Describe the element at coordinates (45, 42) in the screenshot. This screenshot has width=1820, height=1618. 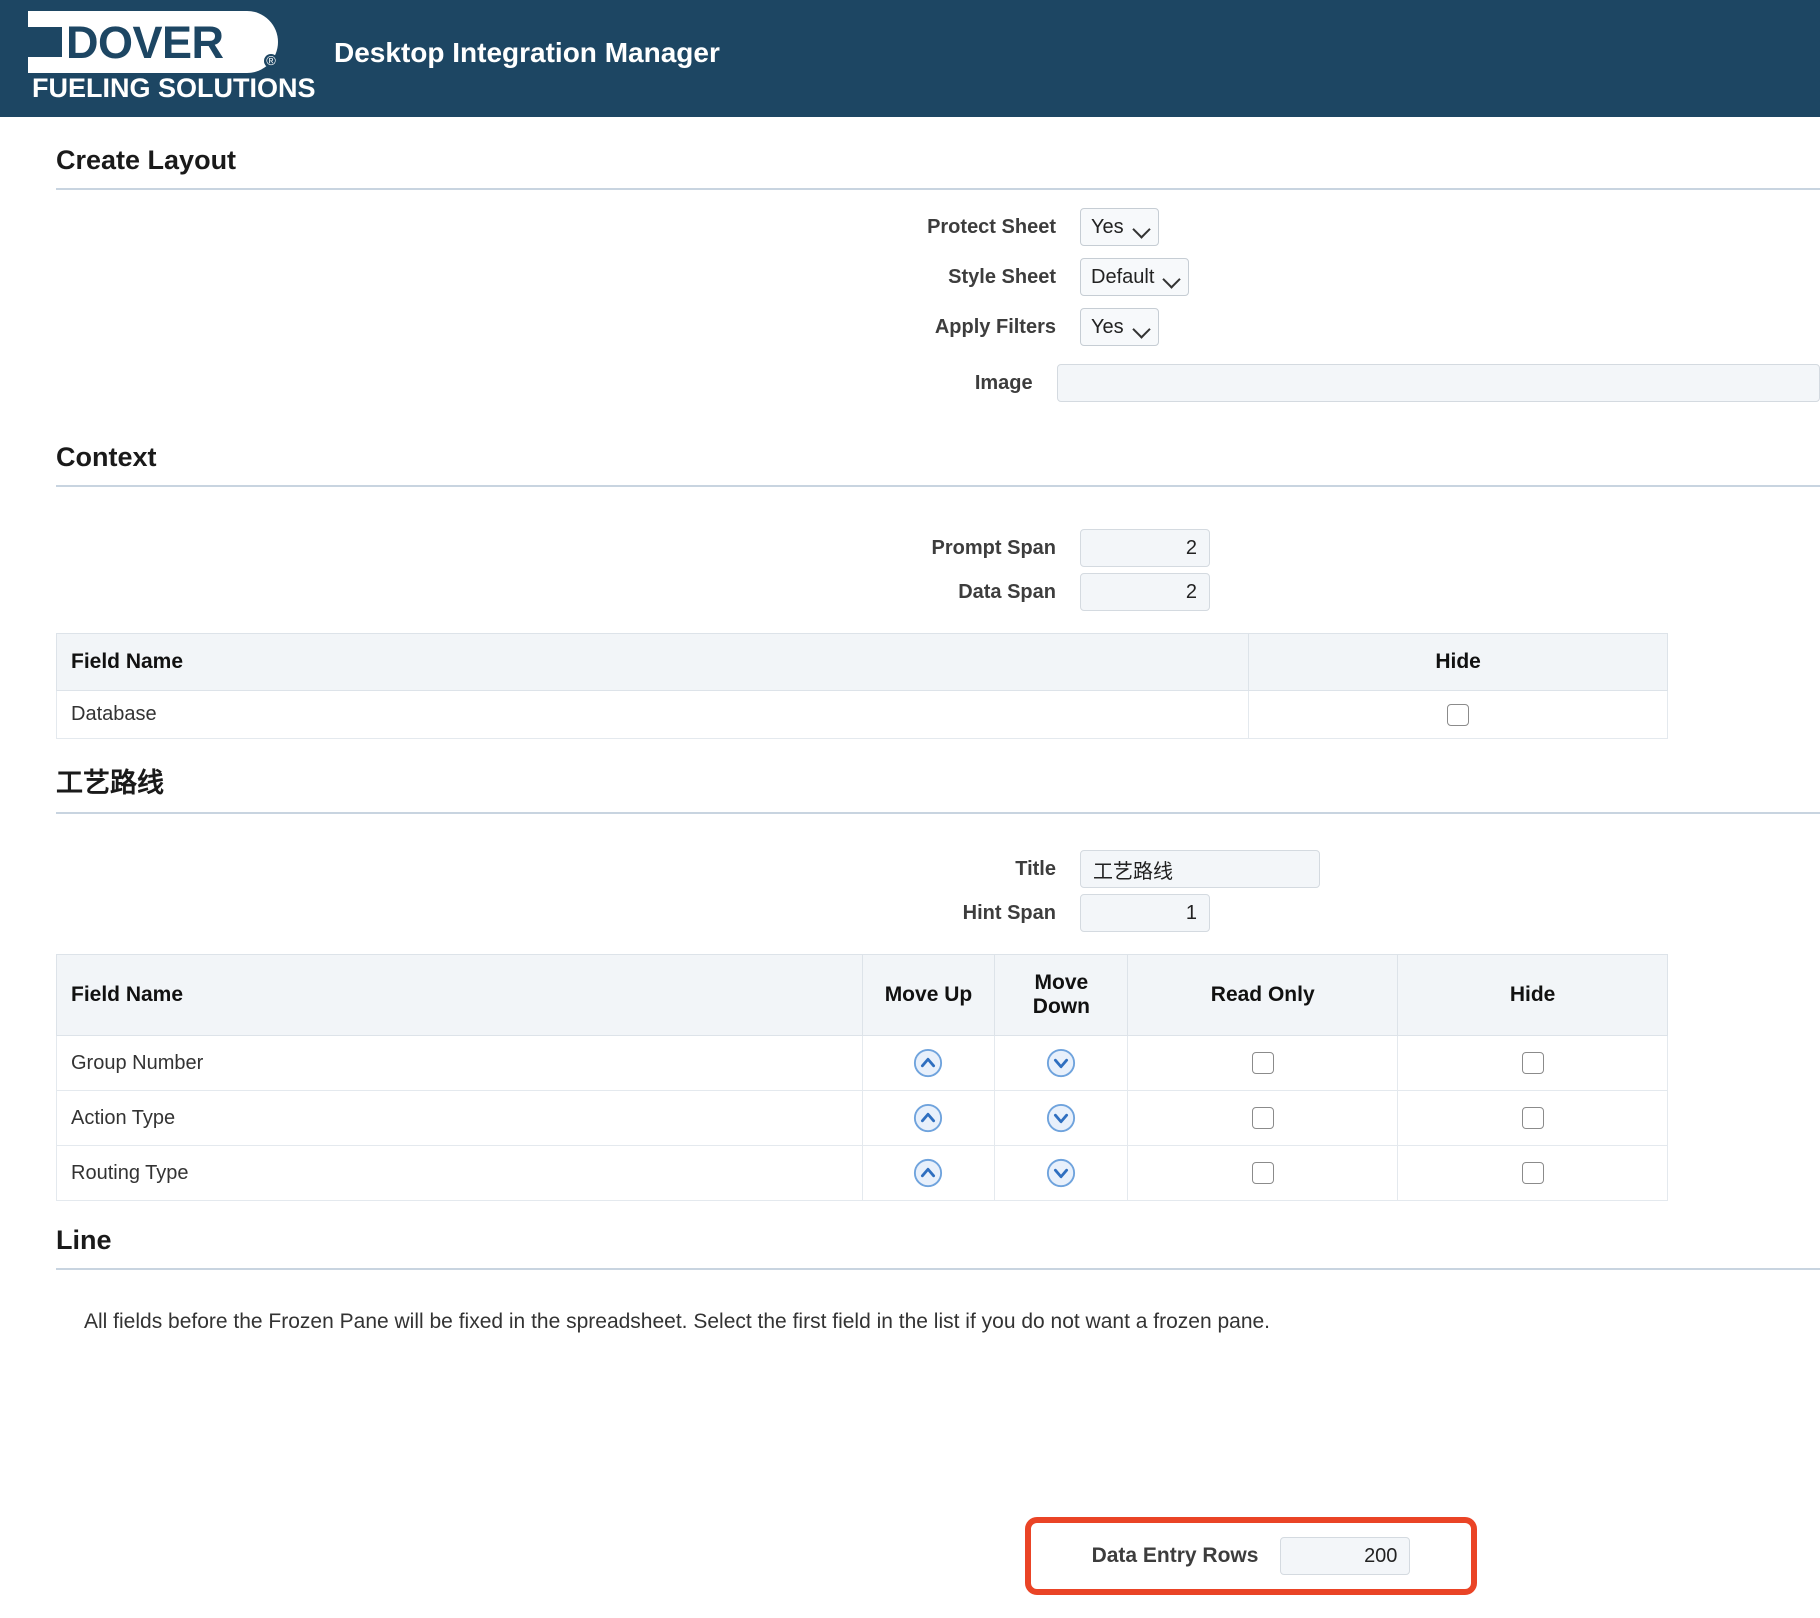
I see `logo-bar-shape` at that location.